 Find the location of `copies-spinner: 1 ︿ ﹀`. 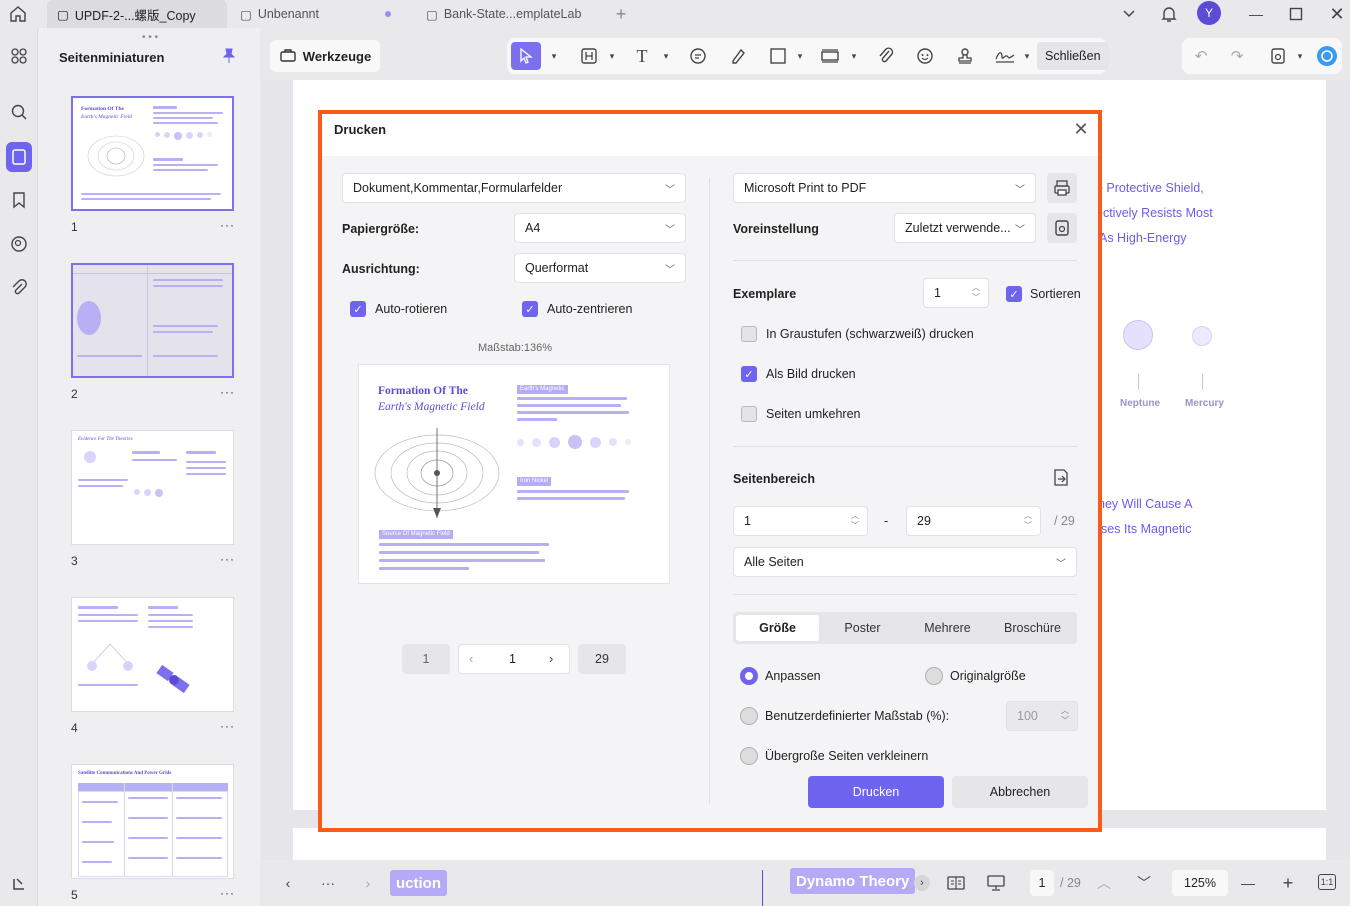

copies-spinner: 1 ︿ ﹀ is located at coordinates (956, 293).